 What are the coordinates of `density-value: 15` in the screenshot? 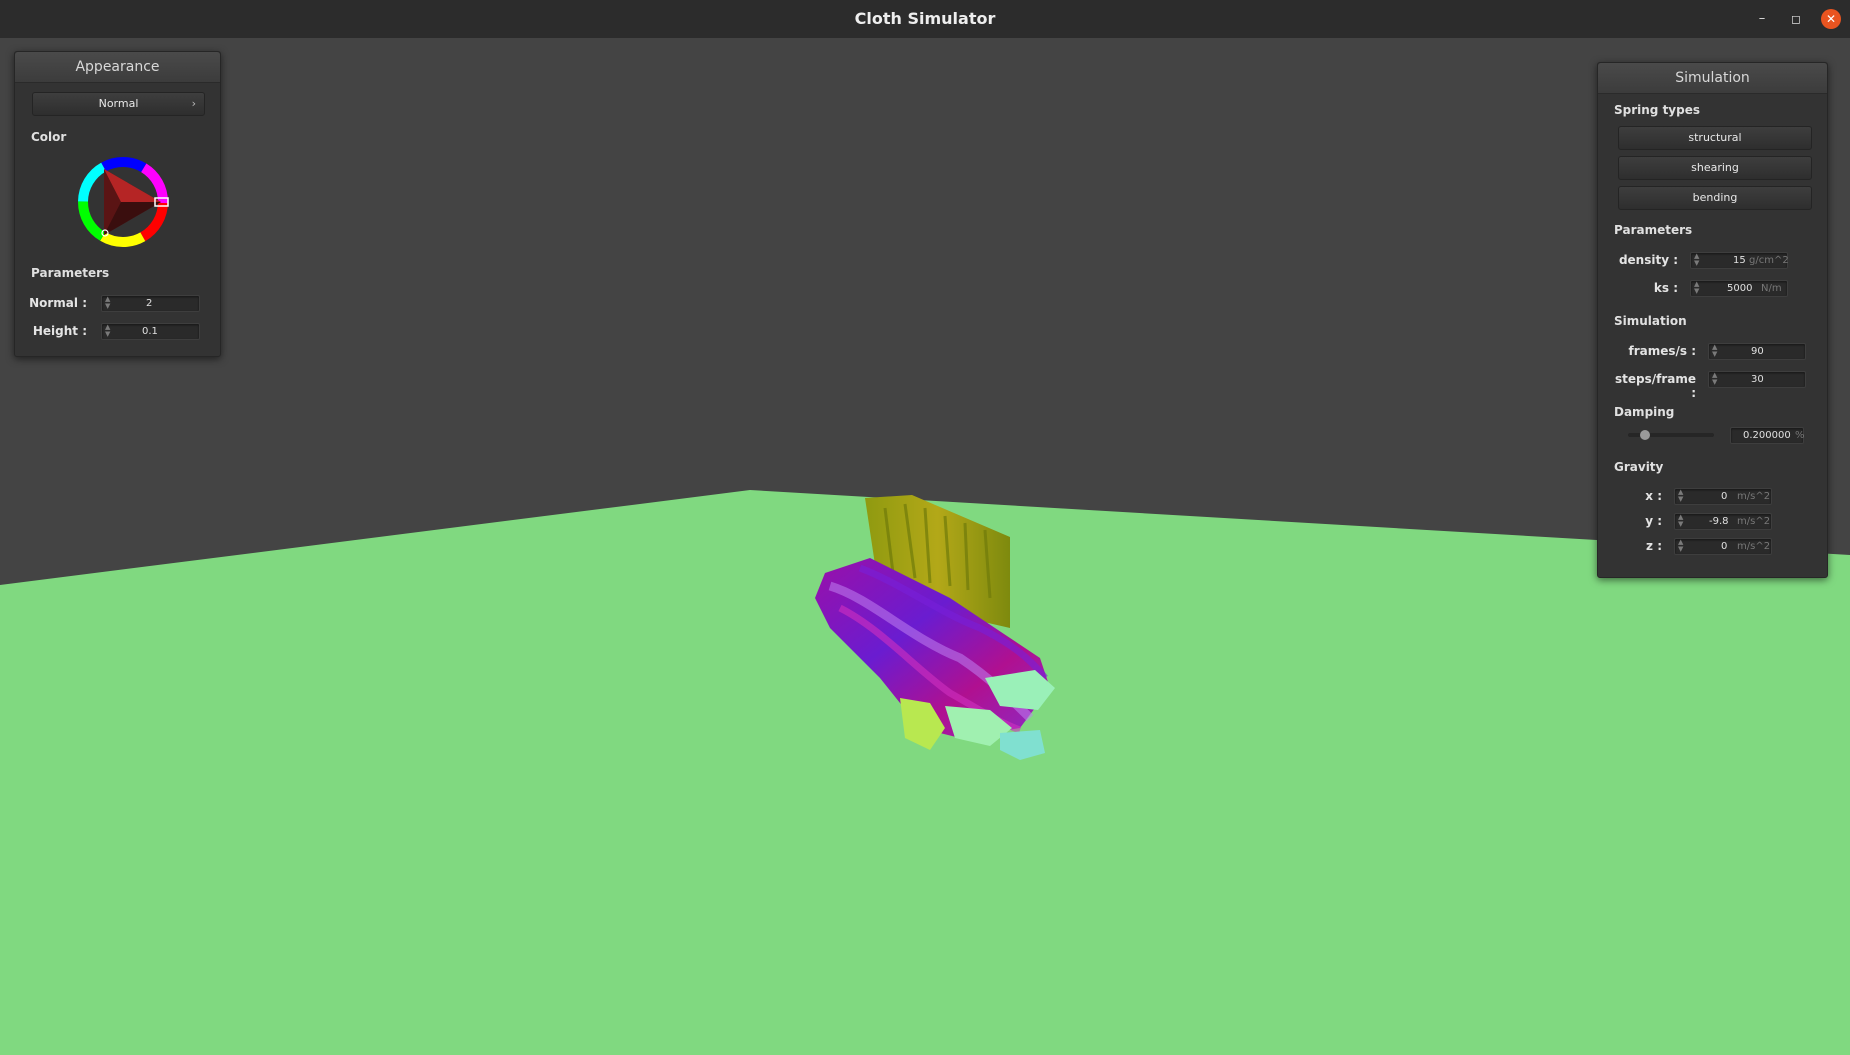 It's located at (1739, 260).